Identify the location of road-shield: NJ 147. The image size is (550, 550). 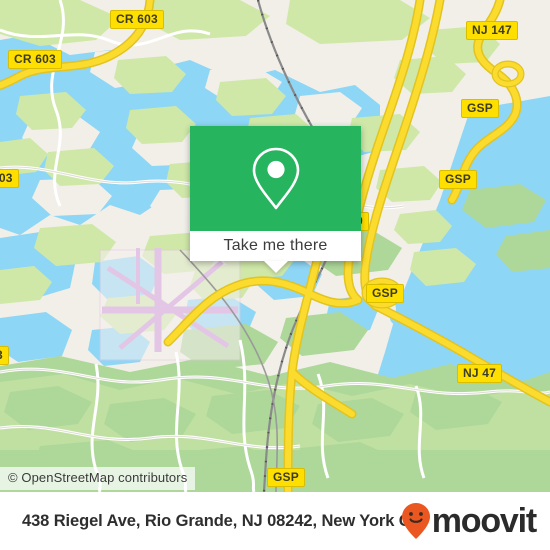
(492, 30).